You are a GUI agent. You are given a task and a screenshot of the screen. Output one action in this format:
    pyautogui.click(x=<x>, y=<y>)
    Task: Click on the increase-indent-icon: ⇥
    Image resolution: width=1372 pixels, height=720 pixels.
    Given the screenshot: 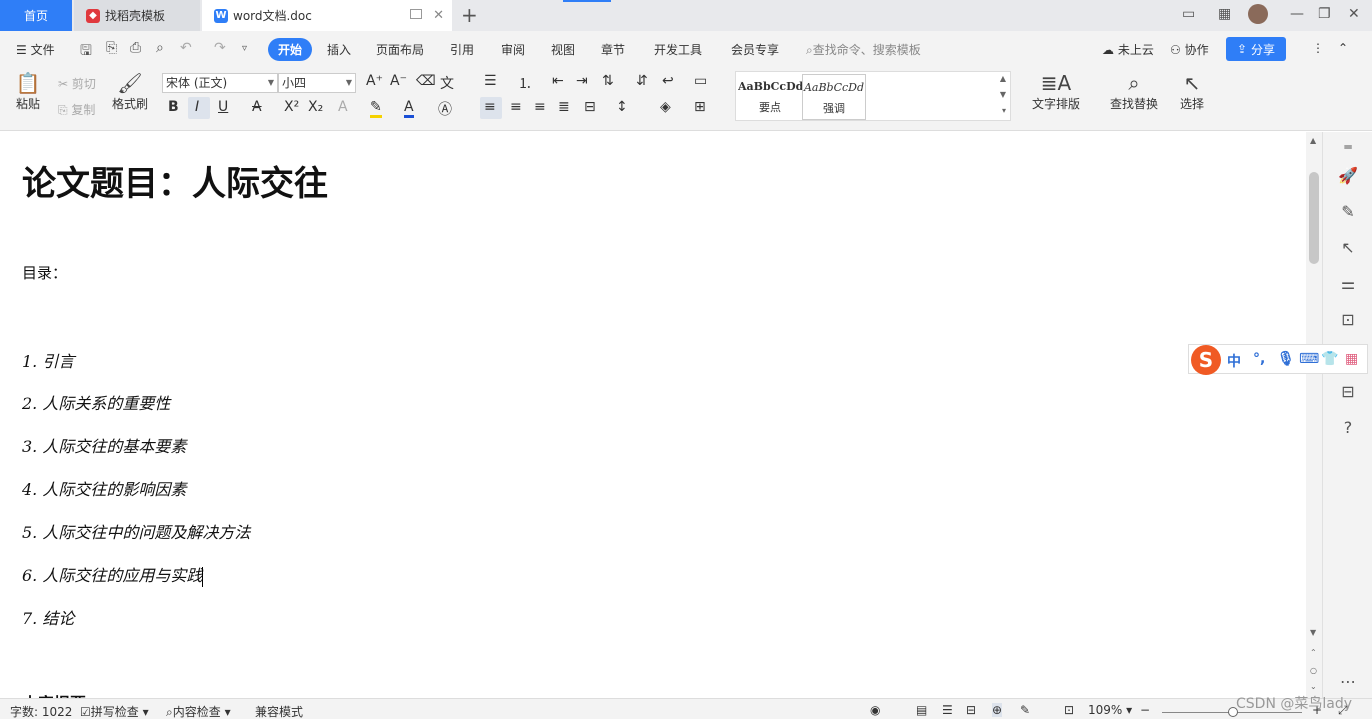 What is the action you would take?
    pyautogui.click(x=582, y=81)
    